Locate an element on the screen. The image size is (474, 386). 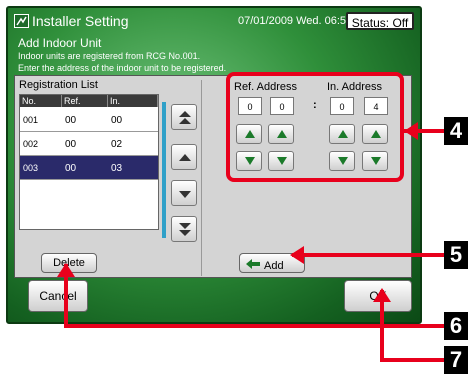
double-up-arrow-icon is located at coordinates (185, 117).